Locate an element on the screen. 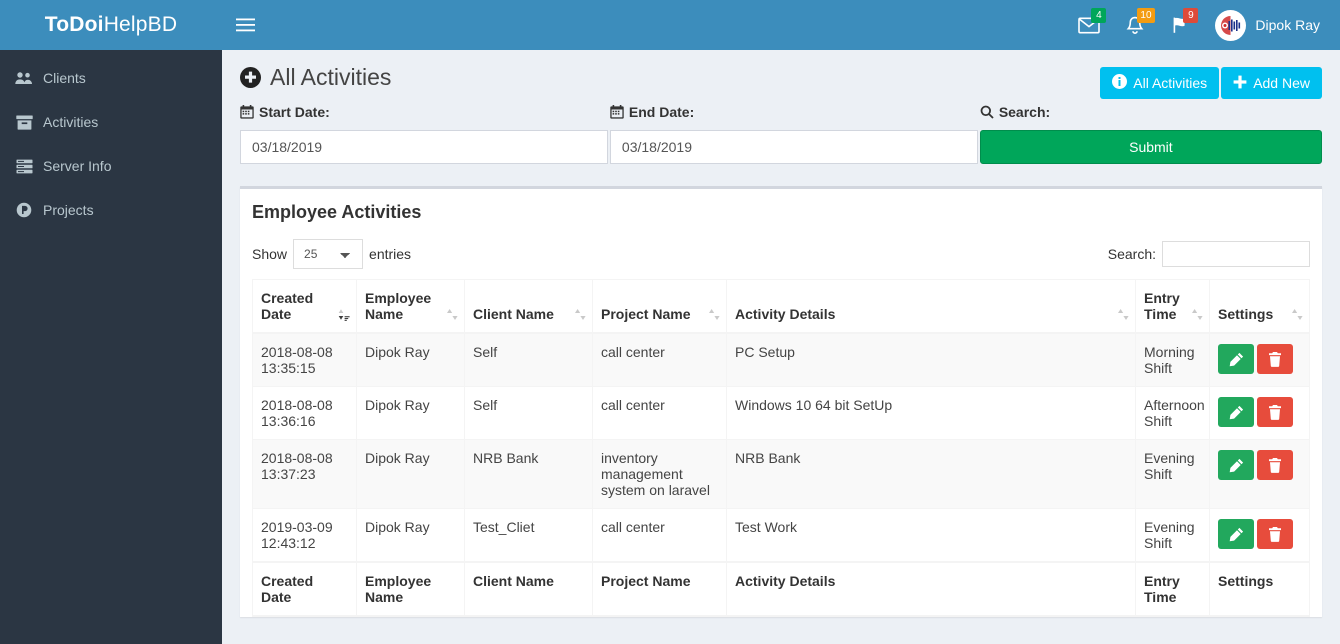 The image size is (1340, 644). th-label: Entry Time is located at coordinates (1162, 306).